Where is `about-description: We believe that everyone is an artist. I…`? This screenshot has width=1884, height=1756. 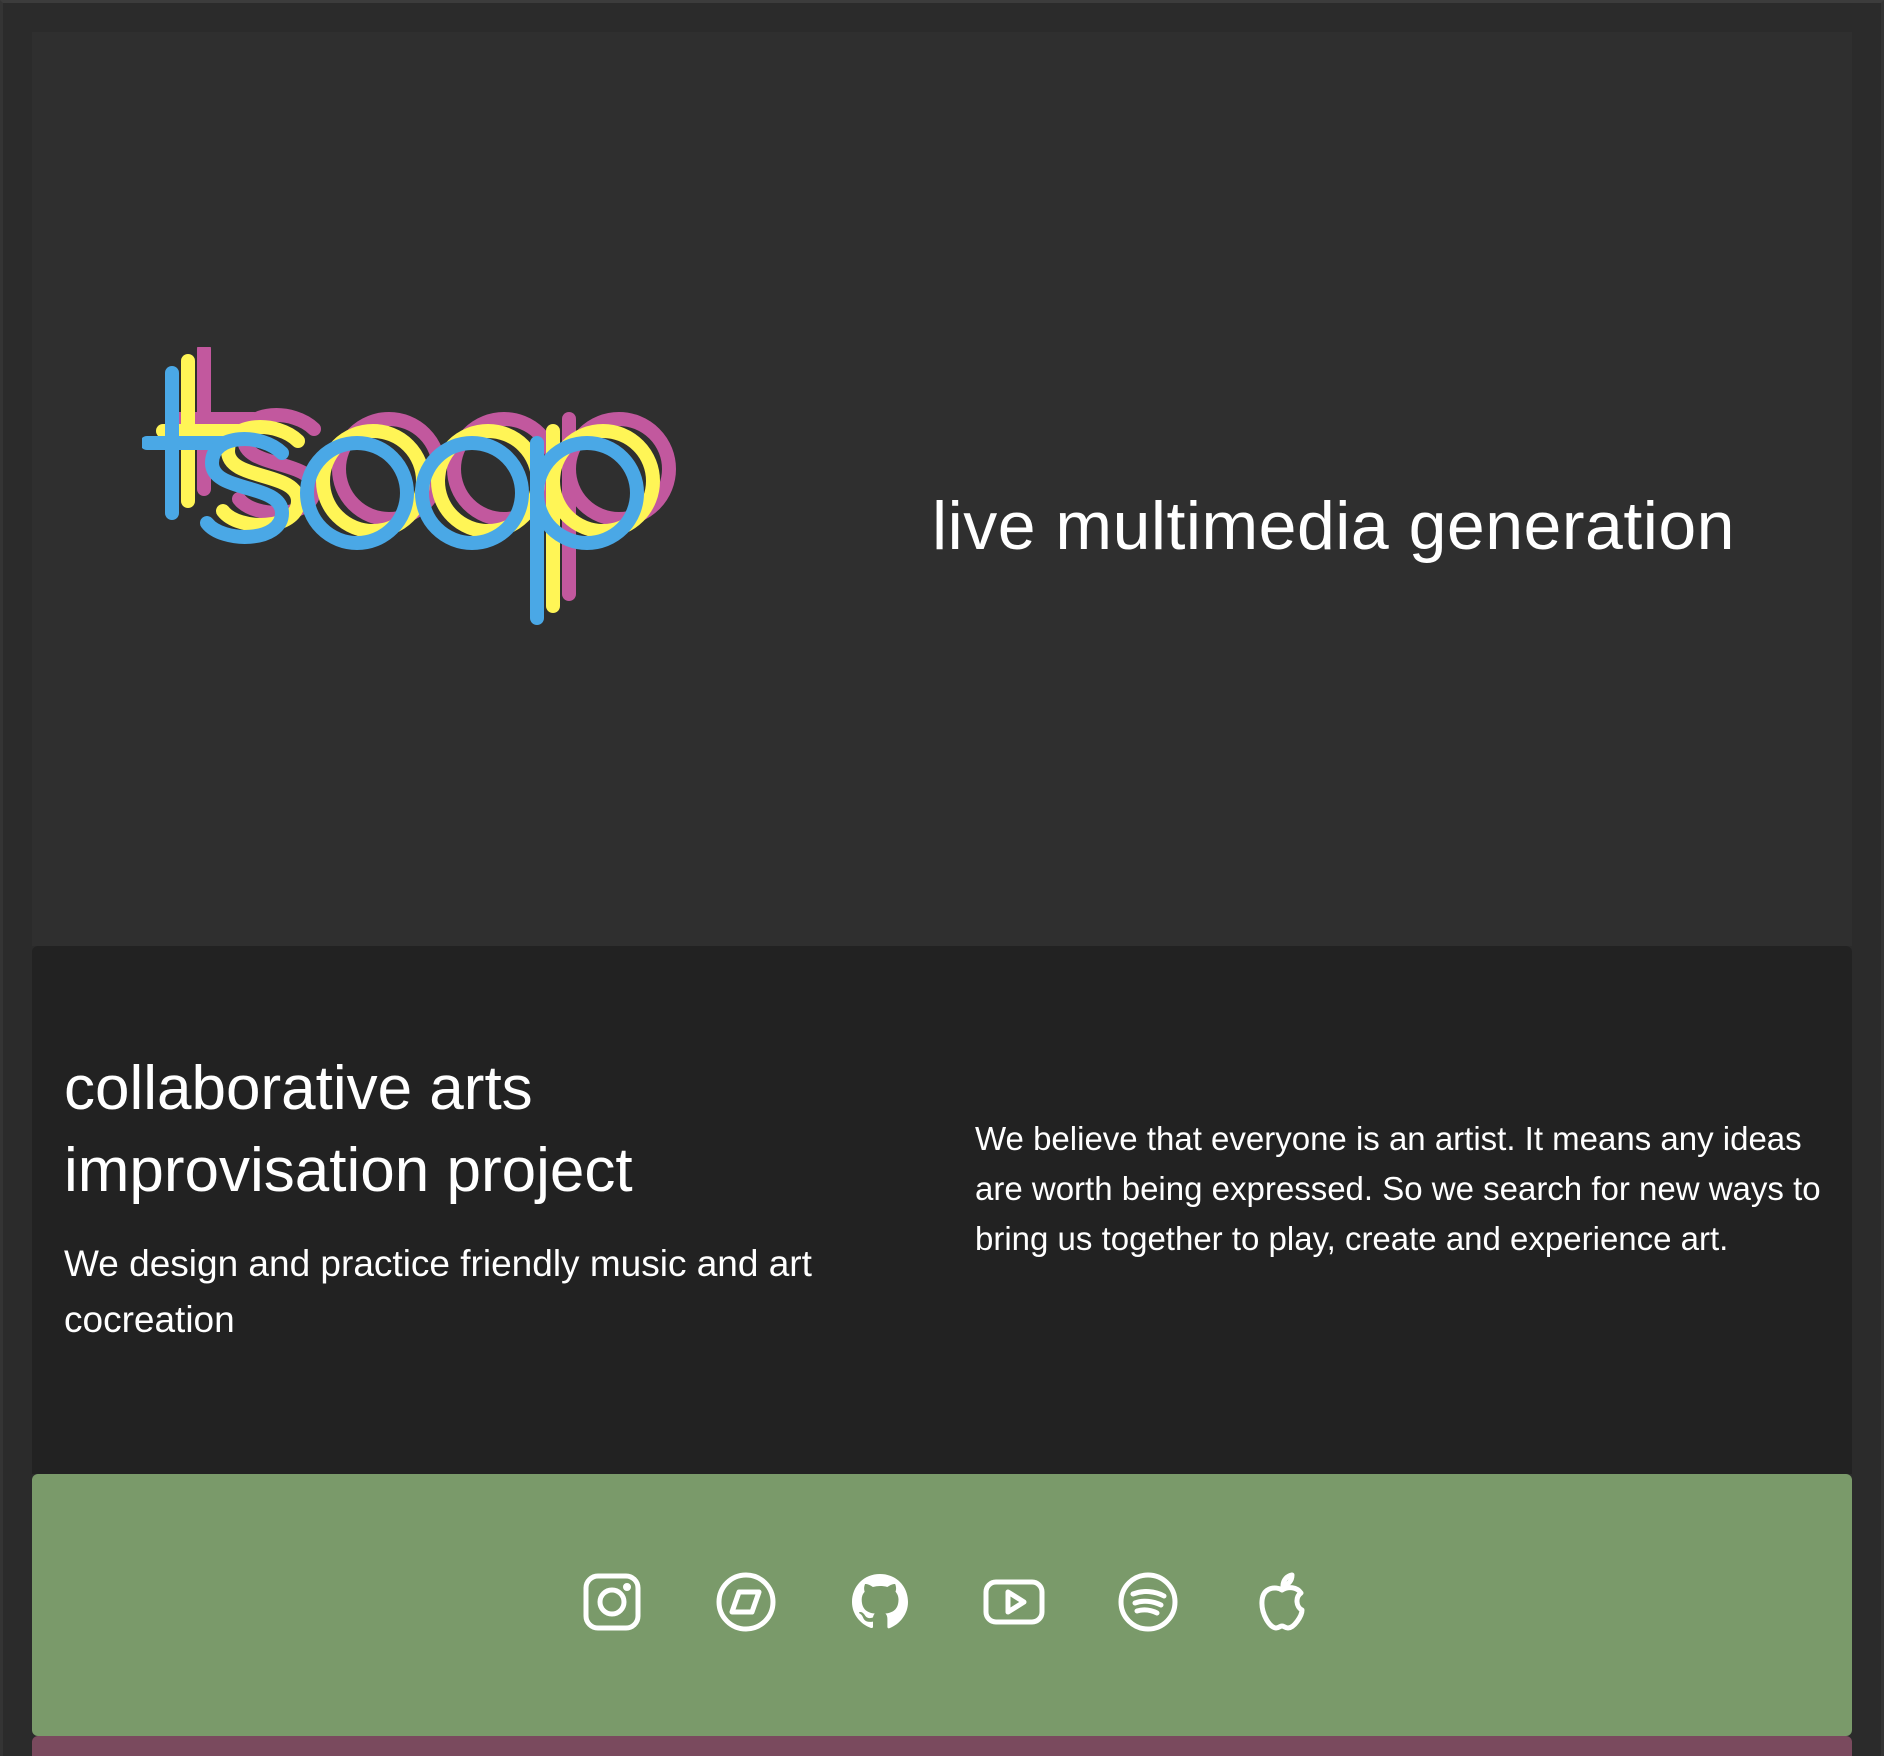 about-description: We believe that everyone is an artist. I… is located at coordinates (1398, 1188).